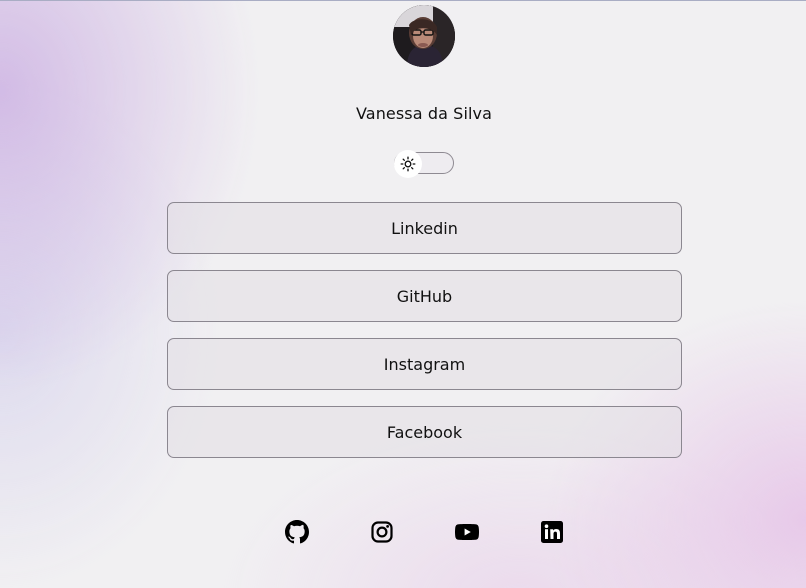 Image resolution: width=806 pixels, height=588 pixels. I want to click on avatar, so click(424, 36).